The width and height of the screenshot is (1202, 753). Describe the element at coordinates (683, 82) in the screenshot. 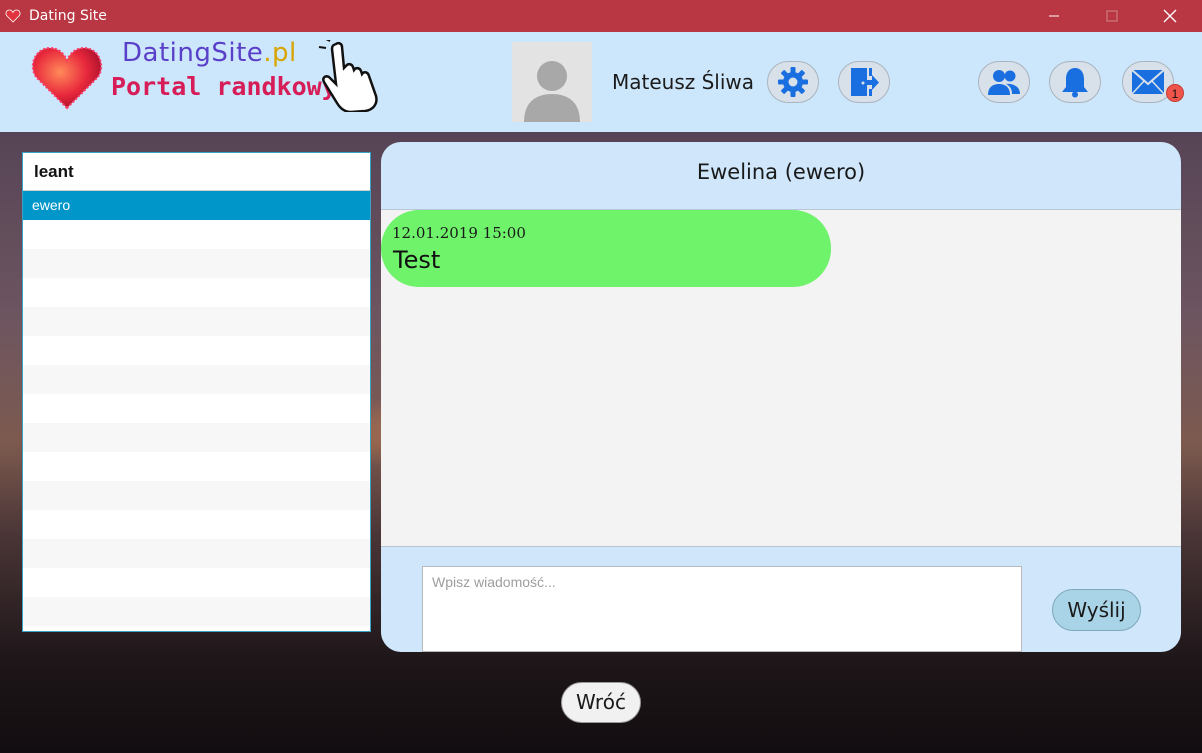

I see `user-name: Mateusz Śliwa` at that location.